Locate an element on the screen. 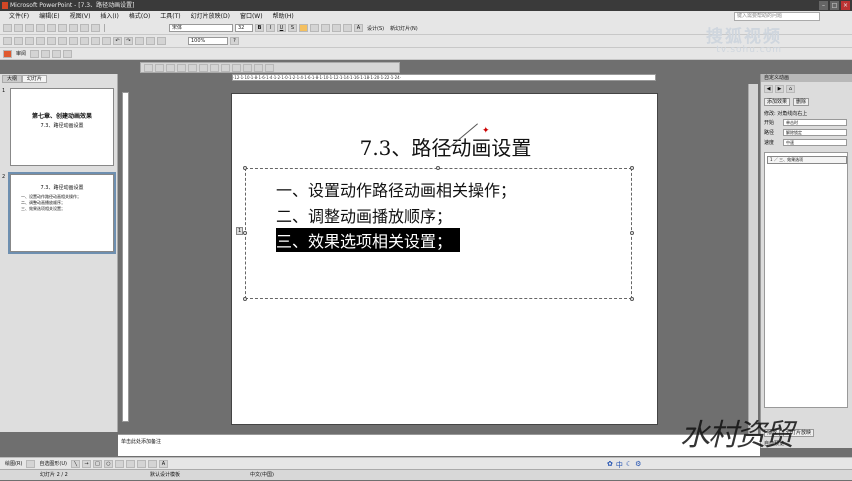 The image size is (852, 481). undo-icon: ↶ is located at coordinates (117, 41).